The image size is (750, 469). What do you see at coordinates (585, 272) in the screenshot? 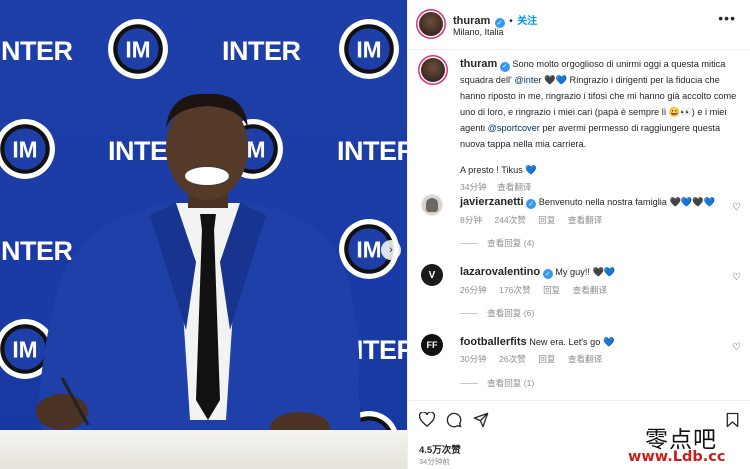
I see `comment-text: My guy!! 🖤💙` at bounding box center [585, 272].